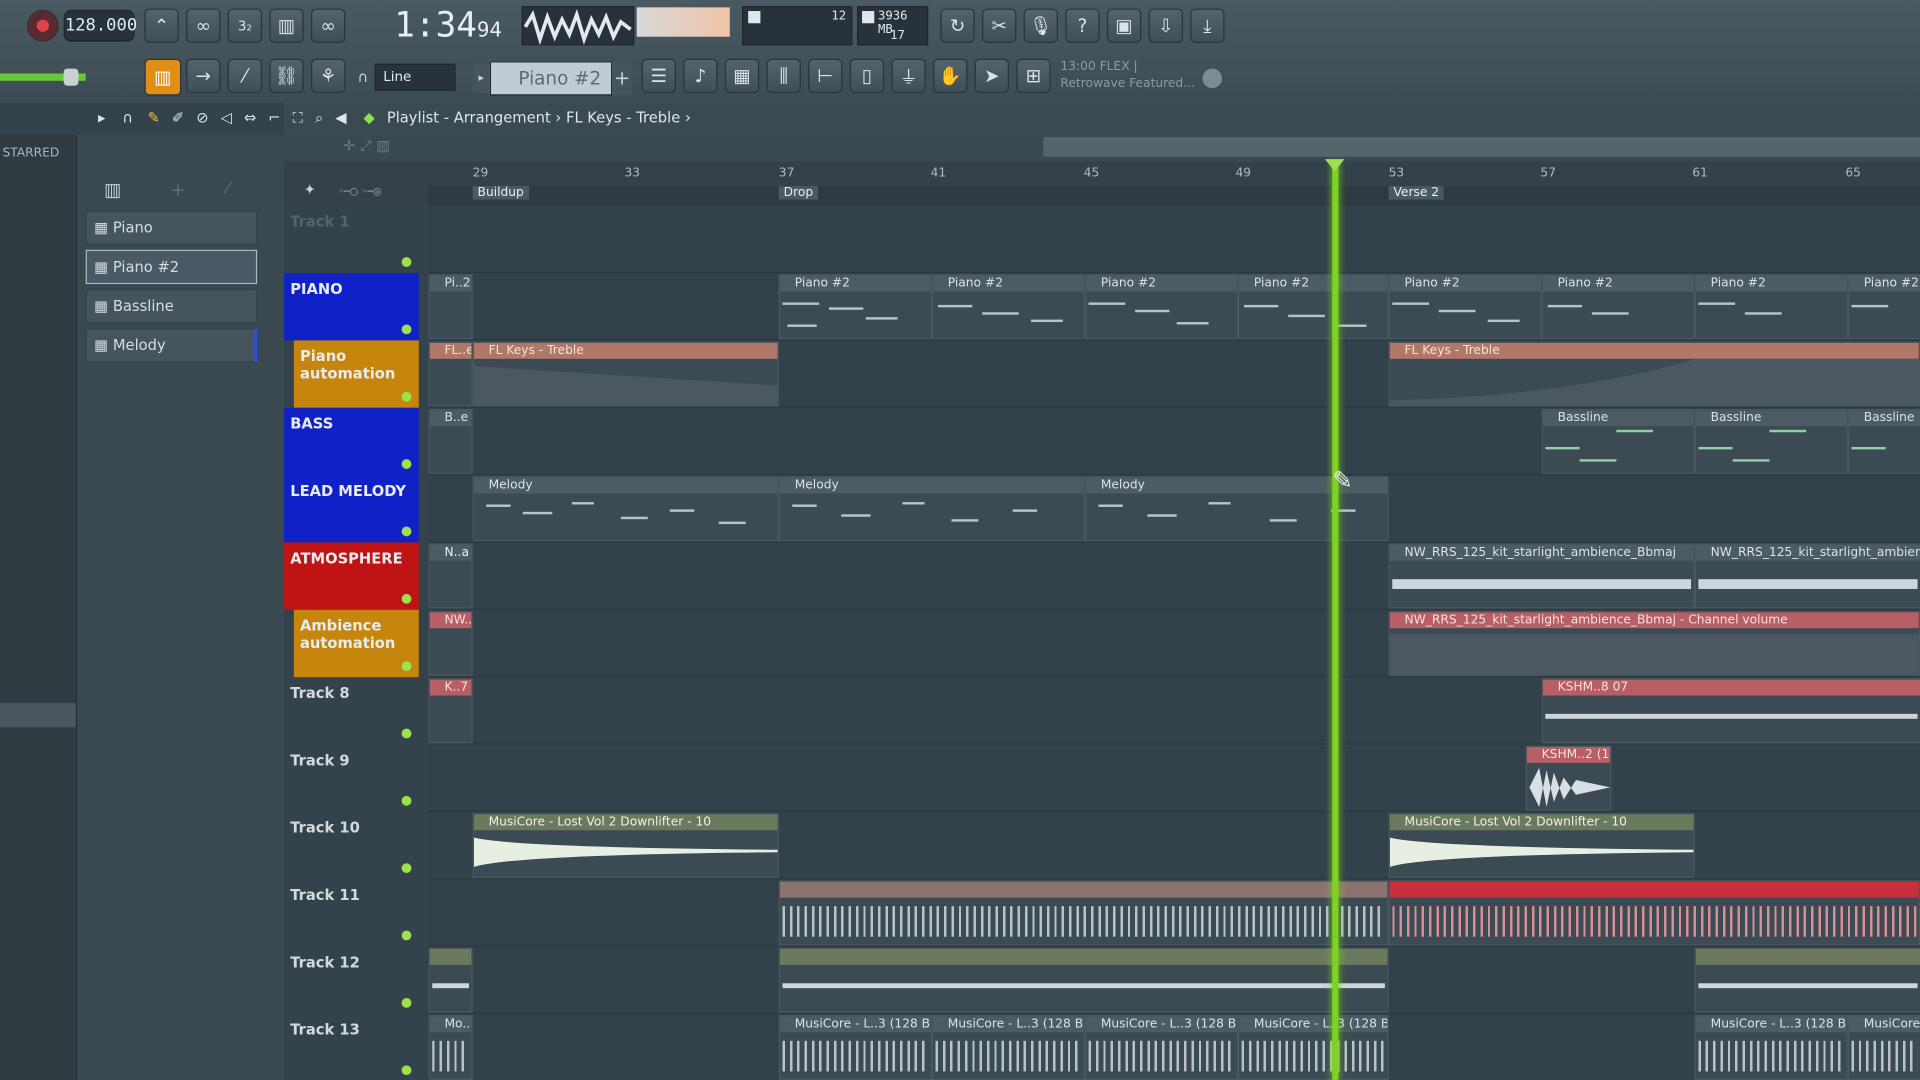  What do you see at coordinates (226, 117) in the screenshot?
I see `mute-icon: ◁` at bounding box center [226, 117].